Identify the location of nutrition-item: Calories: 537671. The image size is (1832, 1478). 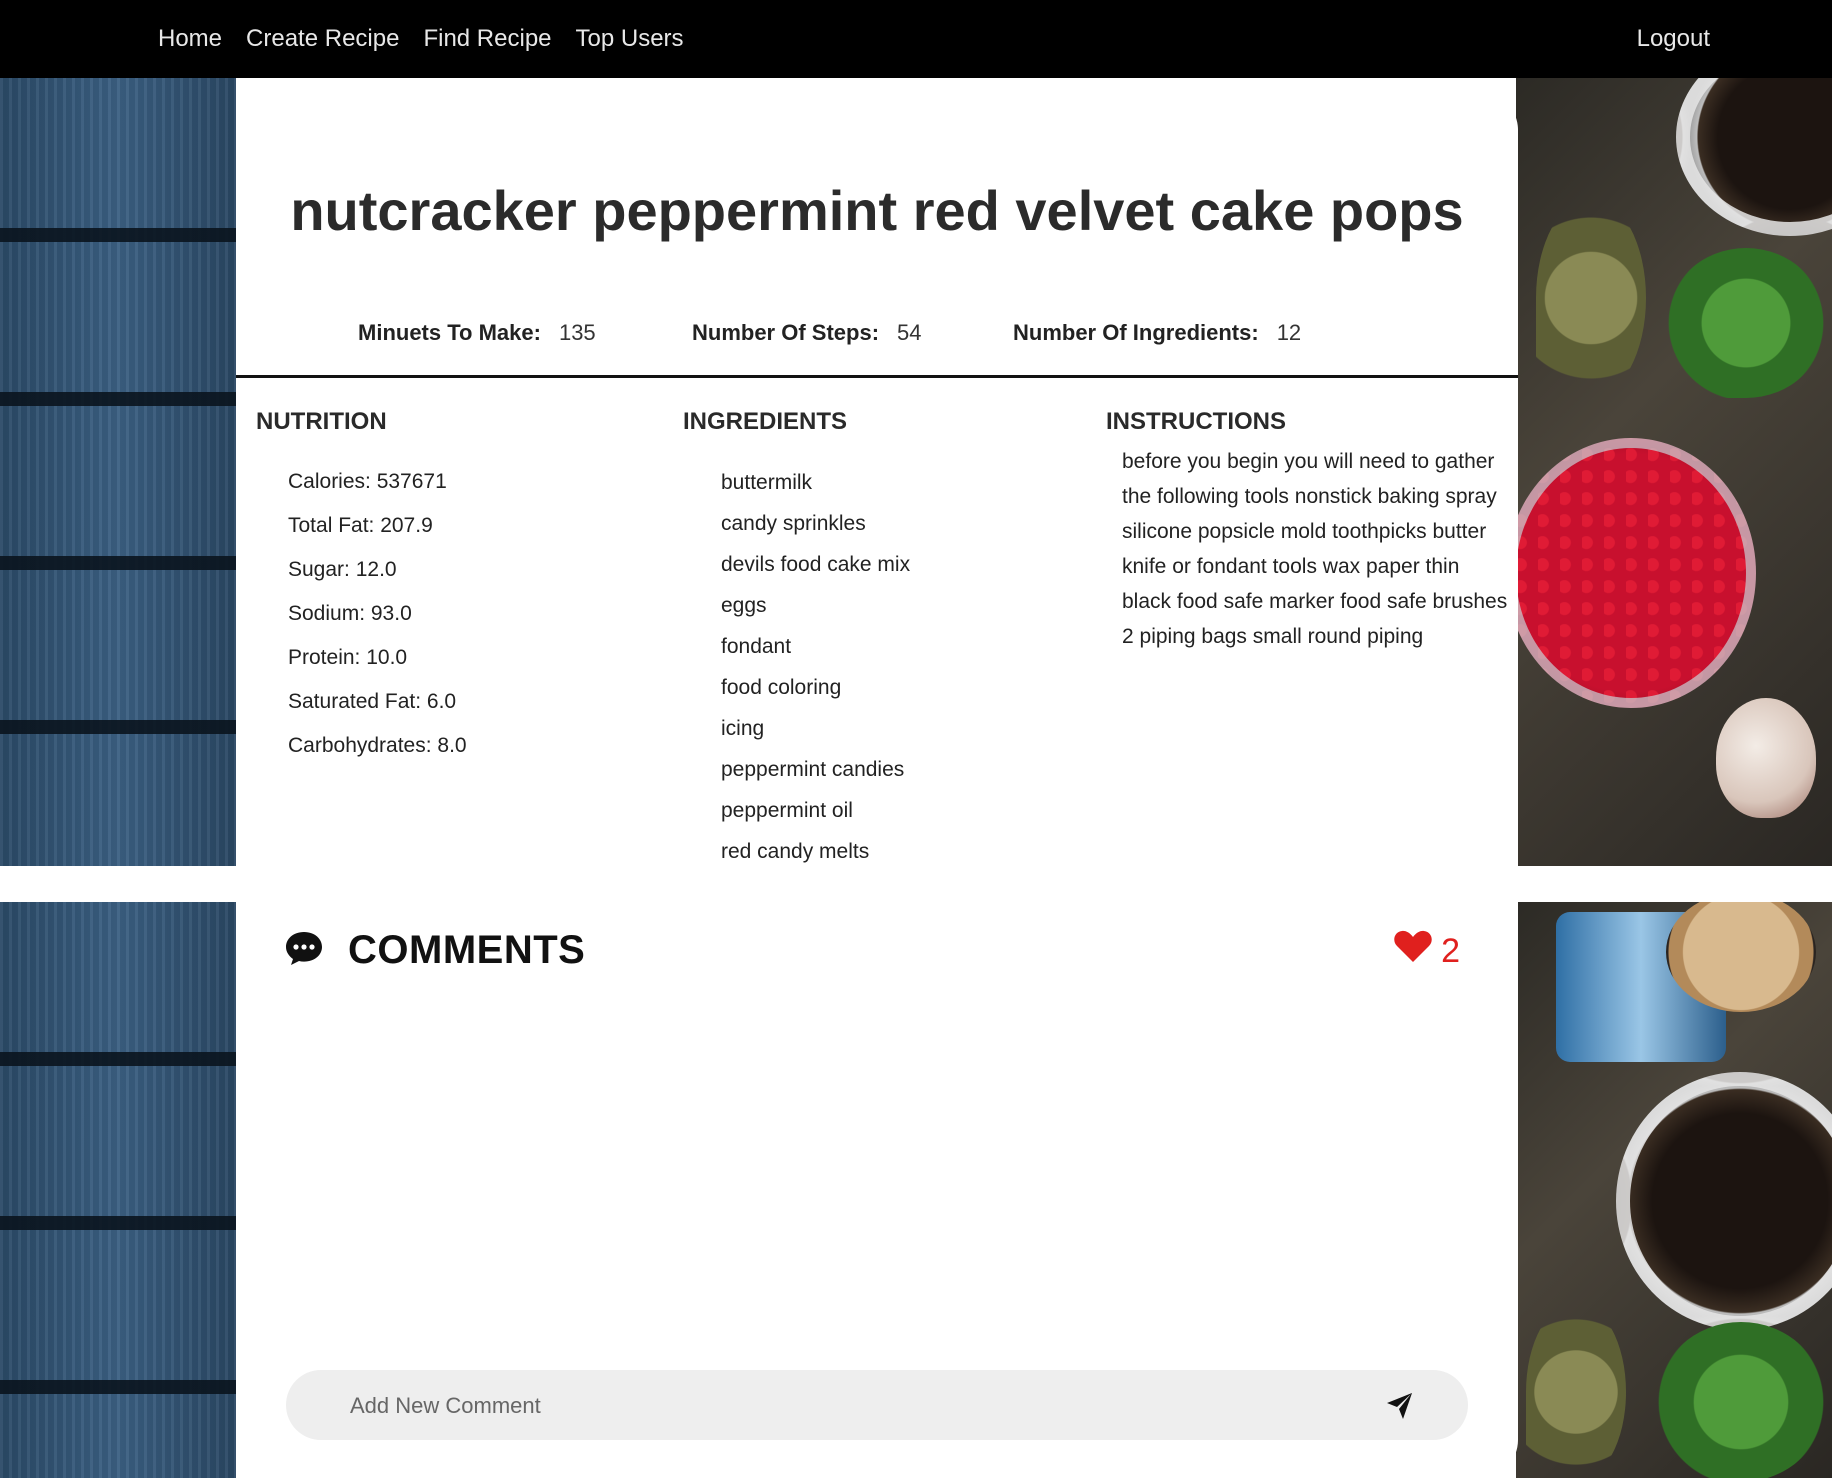
(367, 481).